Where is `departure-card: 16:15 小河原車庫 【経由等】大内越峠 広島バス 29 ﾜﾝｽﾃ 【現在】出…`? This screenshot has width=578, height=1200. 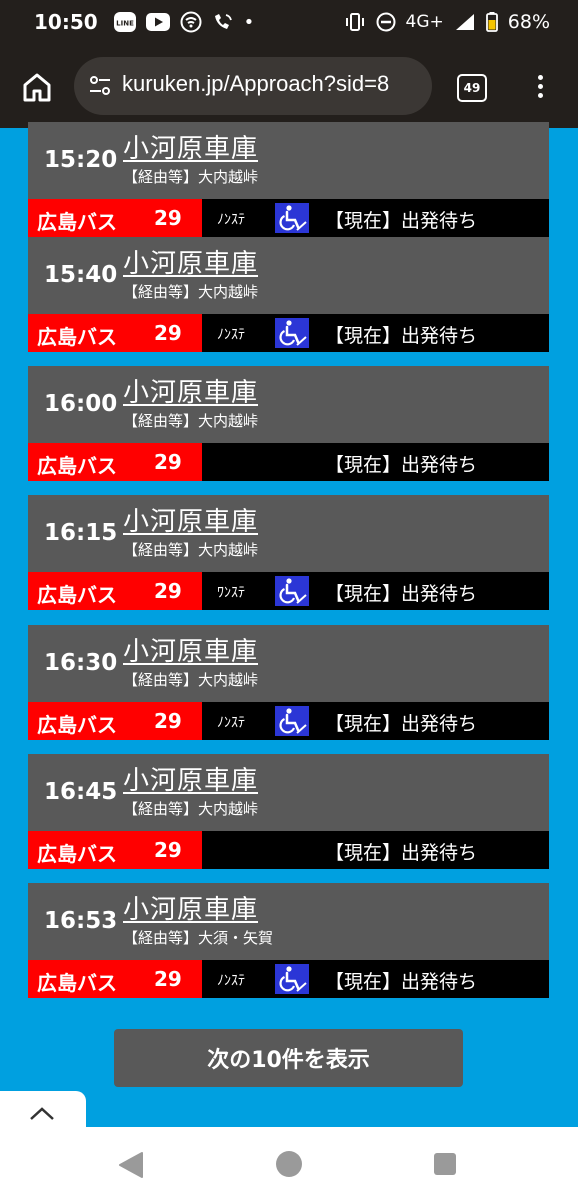 departure-card: 16:15 小河原車庫 【経由等】大内越峠 広島バス 29 ﾜﾝｽﾃ 【現在】出… is located at coordinates (288, 560).